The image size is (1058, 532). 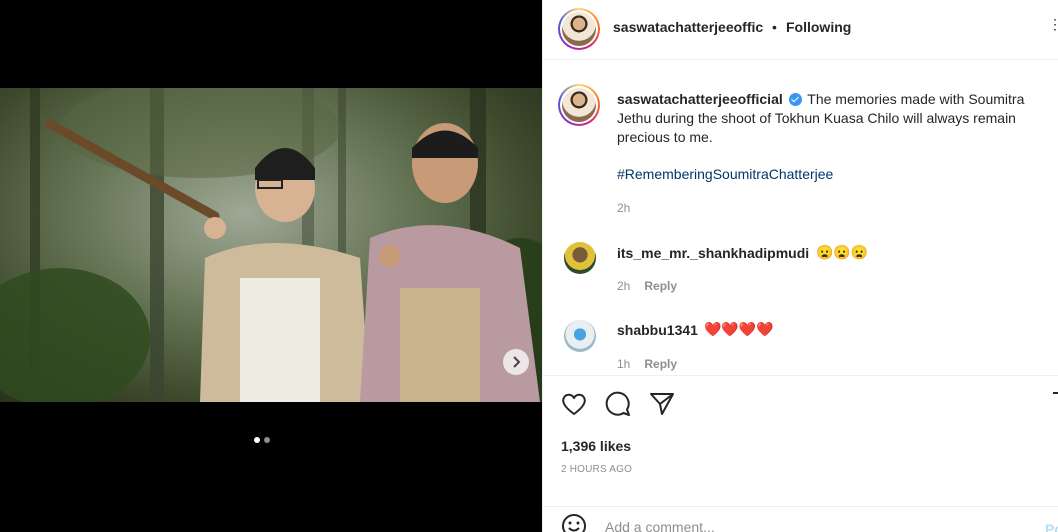 What do you see at coordinates (597, 469) in the screenshot?
I see `post-timestamp: 2 HOURS AGO` at bounding box center [597, 469].